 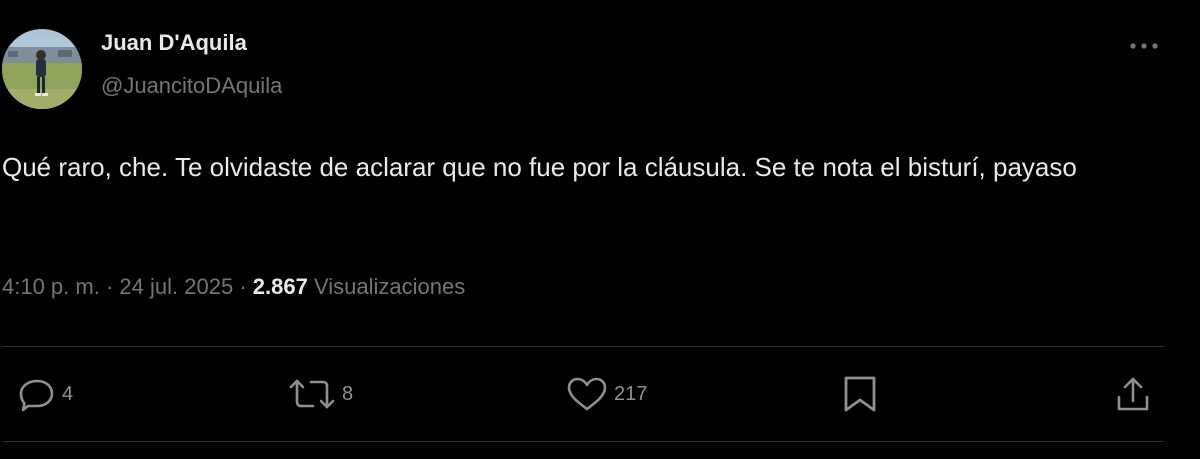 I want to click on like-count: 217, so click(x=631, y=393).